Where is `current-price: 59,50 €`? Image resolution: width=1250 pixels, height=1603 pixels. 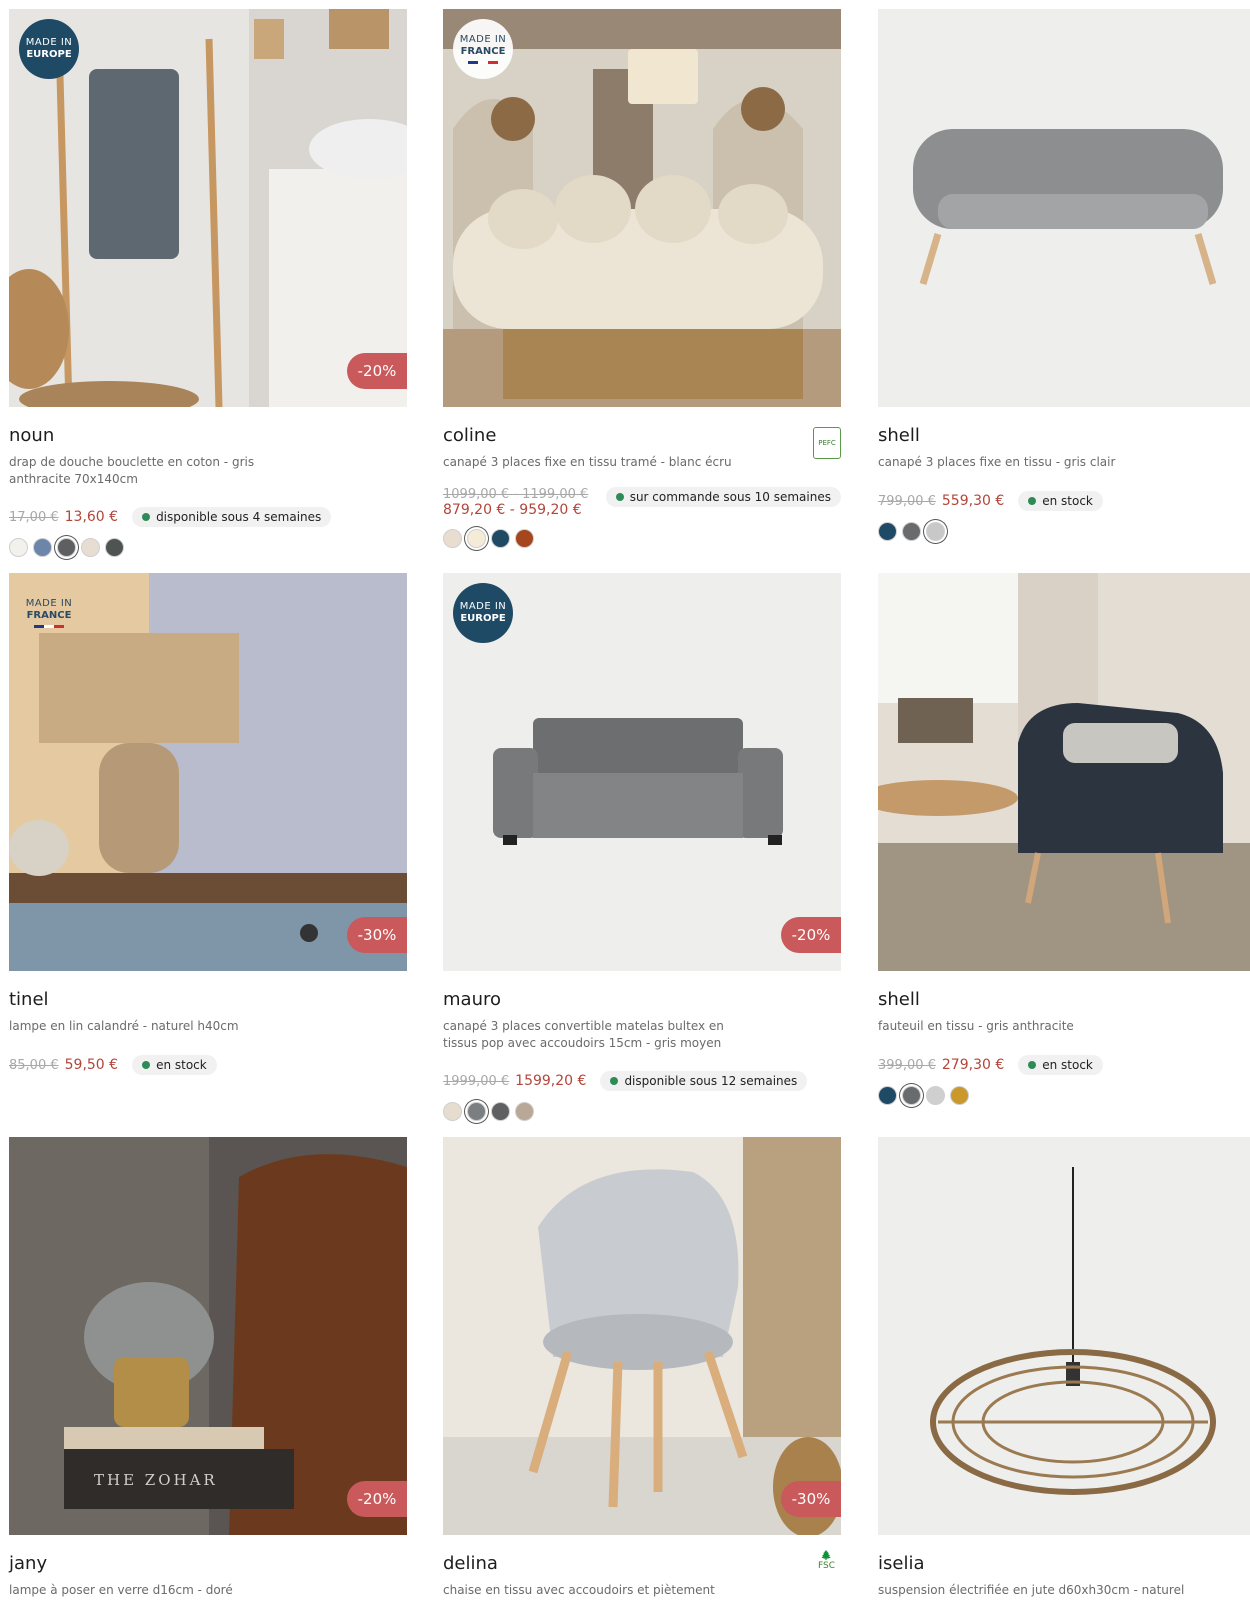
current-price: 59,50 € is located at coordinates (91, 1065).